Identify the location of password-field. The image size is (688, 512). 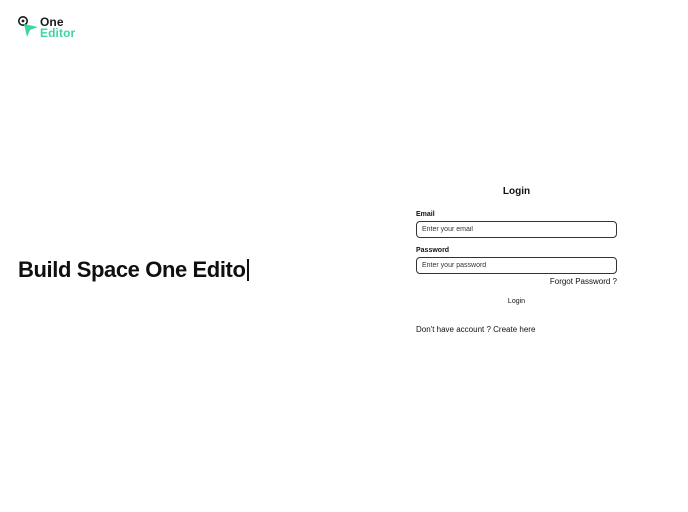
(516, 265).